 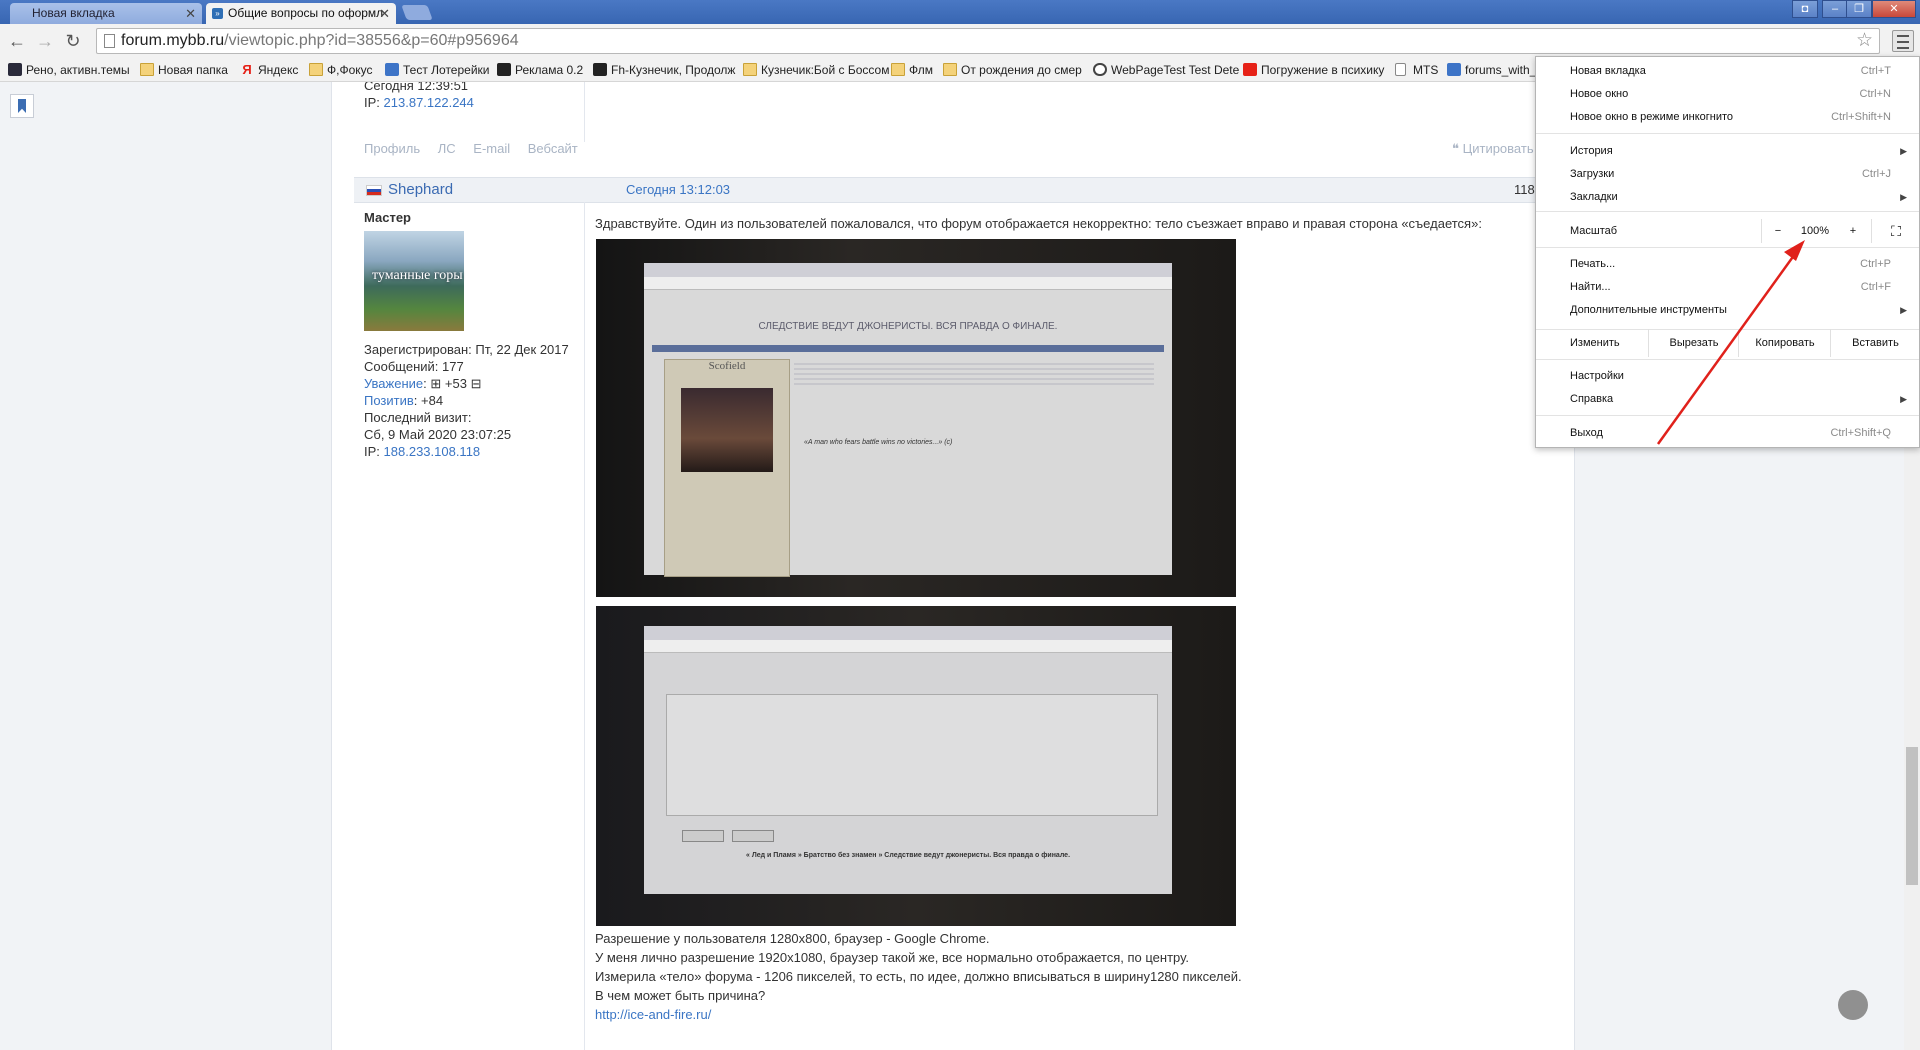 What do you see at coordinates (184, 70) in the screenshot?
I see `bookmark-item: Новая папка` at bounding box center [184, 70].